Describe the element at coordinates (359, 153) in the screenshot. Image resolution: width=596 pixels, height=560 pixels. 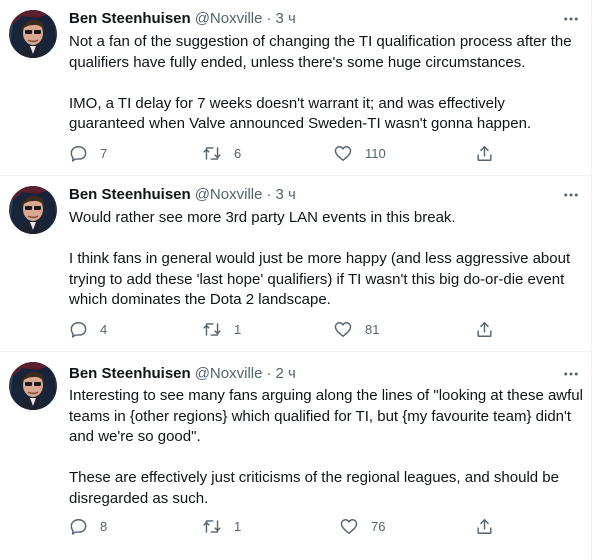
I see `like-button: 110` at that location.